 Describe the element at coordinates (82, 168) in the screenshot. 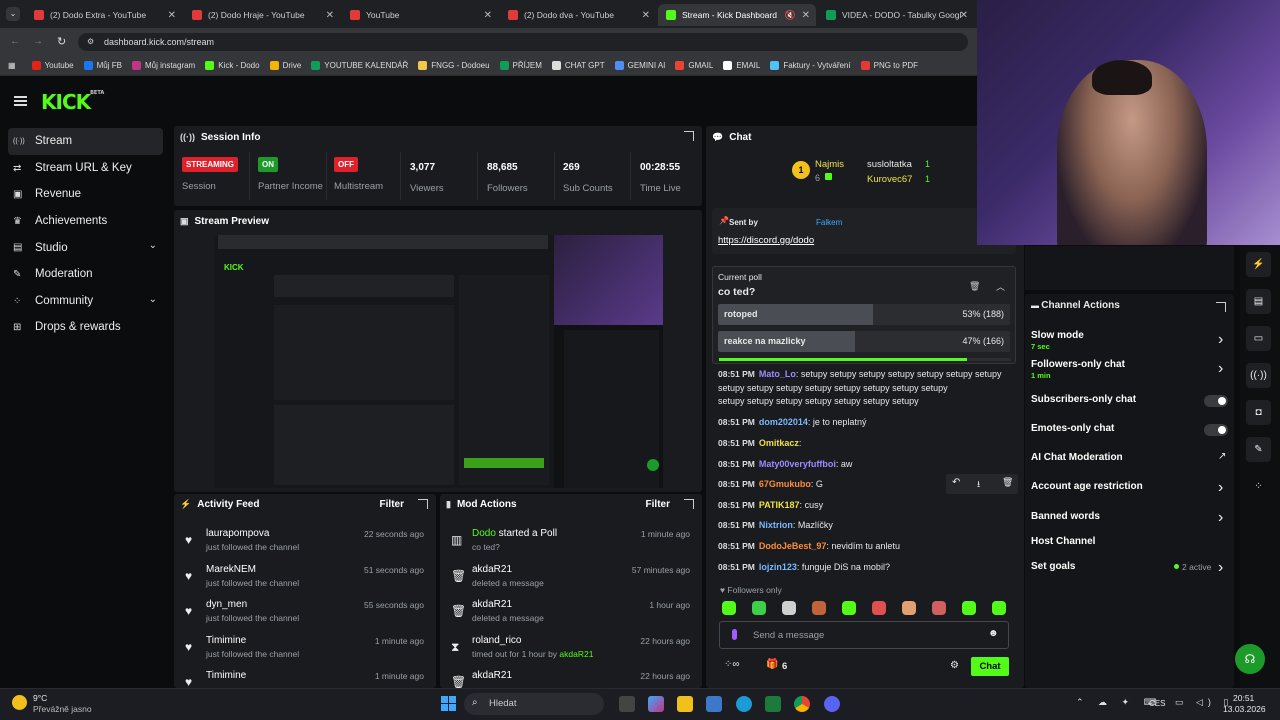

I see `sidebar-item-stream-url-key: ⇄ Stream URL & Key` at that location.